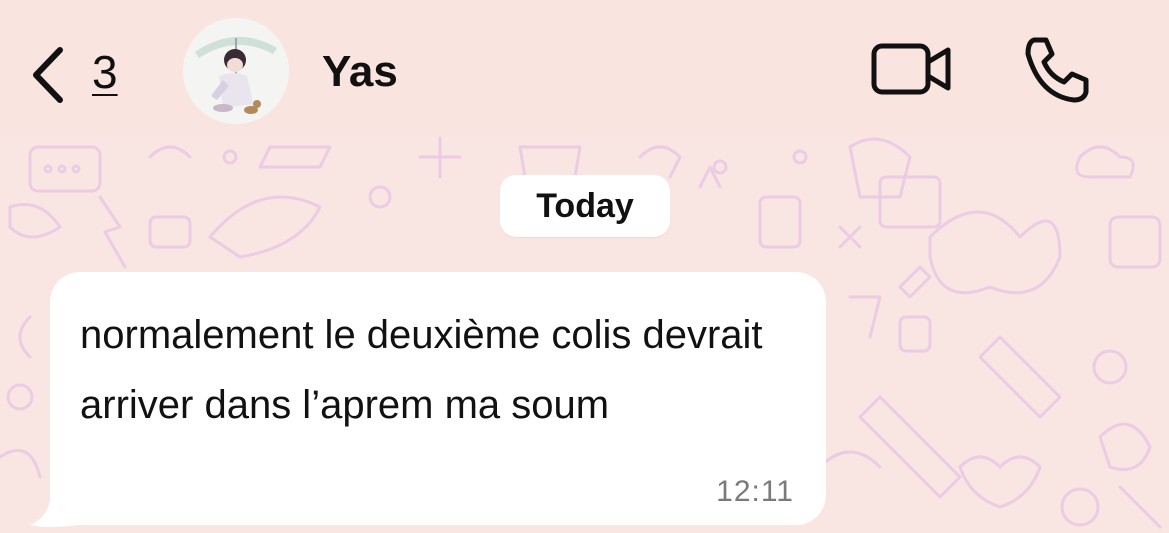 This screenshot has height=533, width=1169. Describe the element at coordinates (360, 72) in the screenshot. I see `contact-name: Yas` at that location.